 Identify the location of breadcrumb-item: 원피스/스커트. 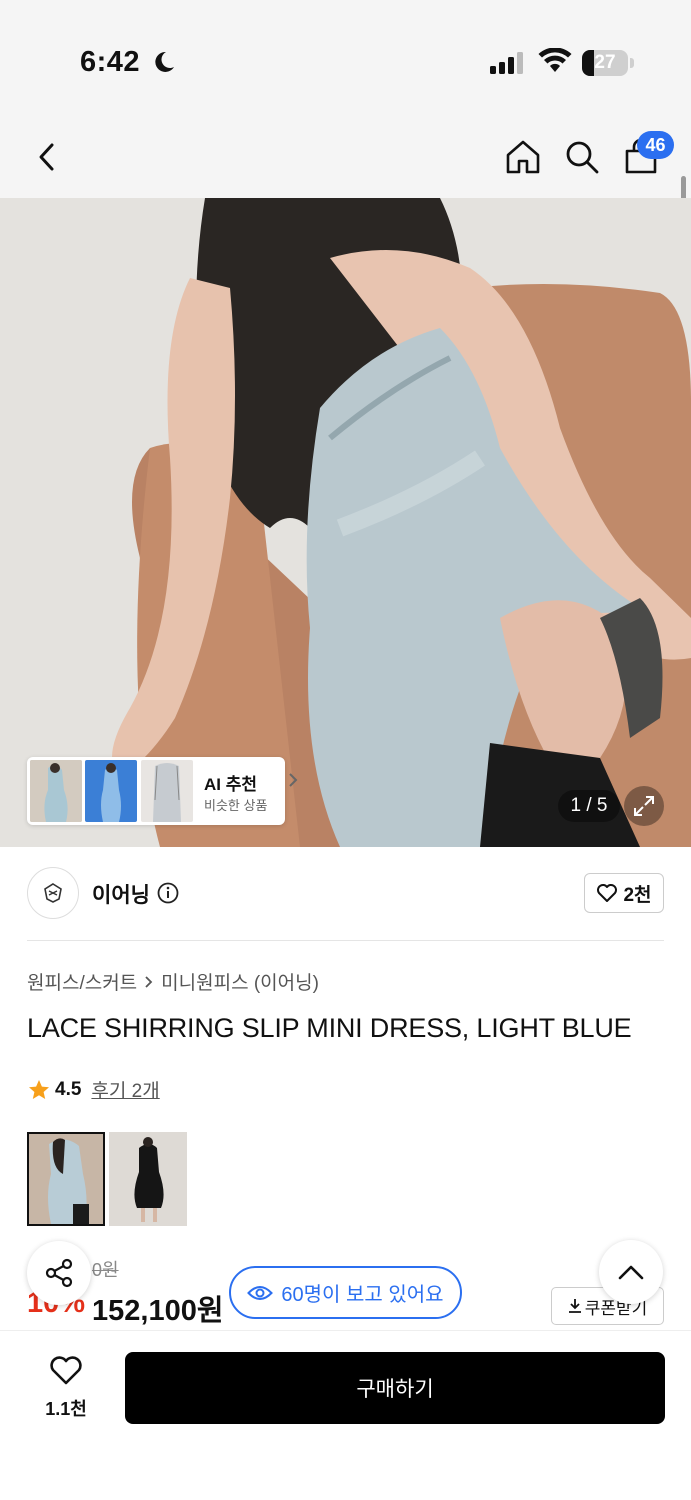
(82, 981).